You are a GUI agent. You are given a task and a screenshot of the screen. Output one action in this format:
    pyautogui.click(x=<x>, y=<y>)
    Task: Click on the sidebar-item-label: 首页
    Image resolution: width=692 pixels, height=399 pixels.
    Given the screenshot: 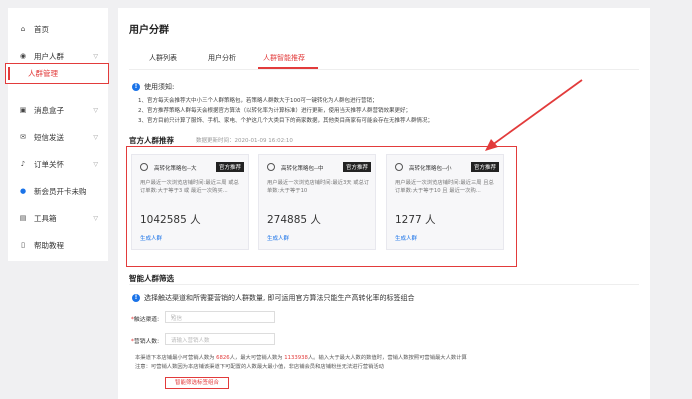 What is the action you would take?
    pyautogui.click(x=41, y=29)
    